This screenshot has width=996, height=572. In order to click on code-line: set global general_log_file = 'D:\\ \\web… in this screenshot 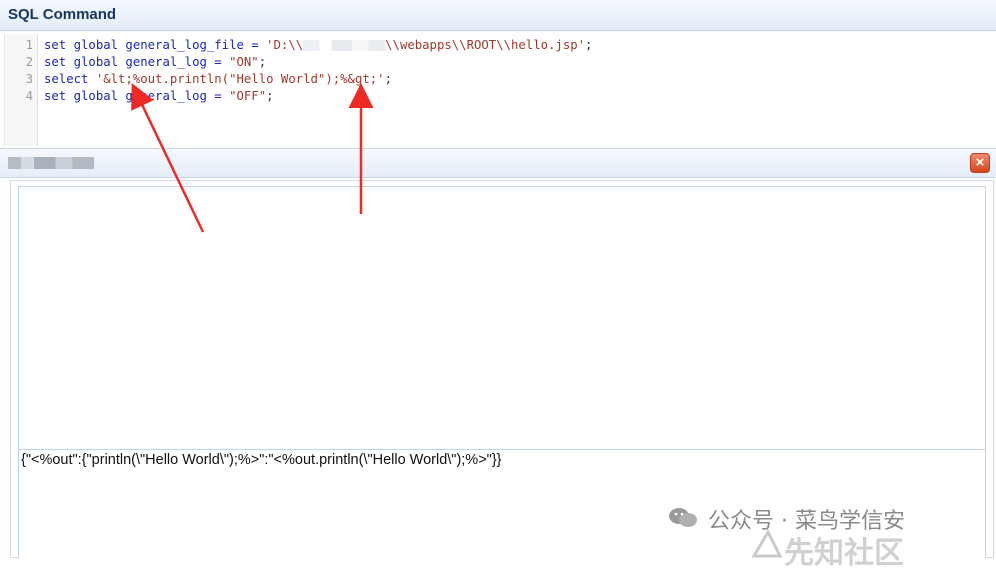, I will do `click(318, 45)`.